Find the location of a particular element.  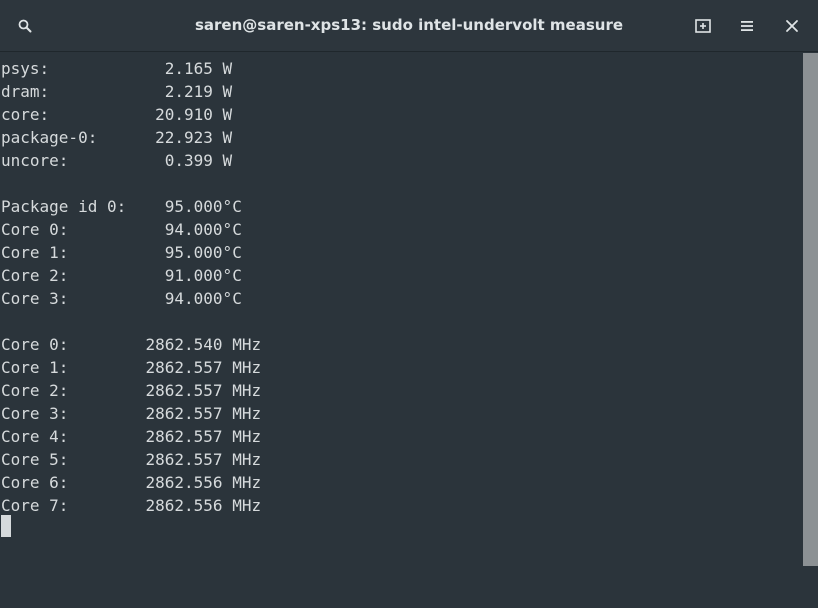

text-cursor is located at coordinates (6, 526).